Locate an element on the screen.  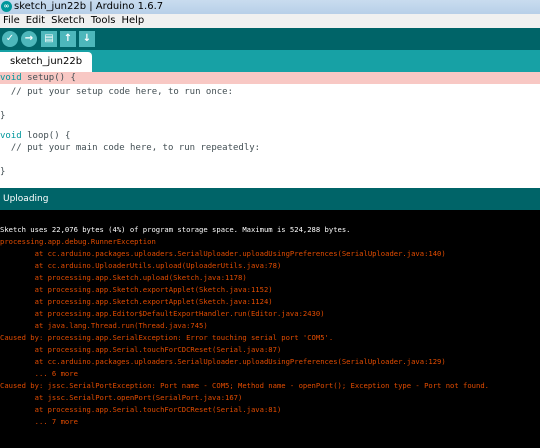
open-button: ↑ is located at coordinates (68, 39).